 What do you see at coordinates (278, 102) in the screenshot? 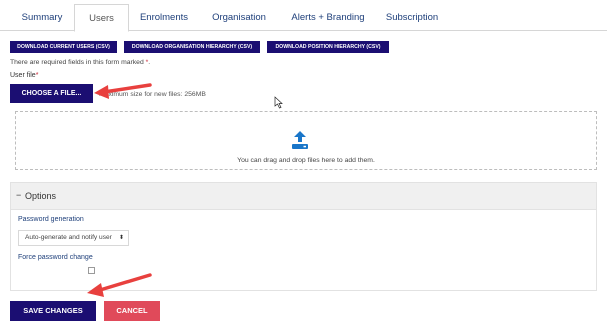
I see `mouse-cursor-icon` at bounding box center [278, 102].